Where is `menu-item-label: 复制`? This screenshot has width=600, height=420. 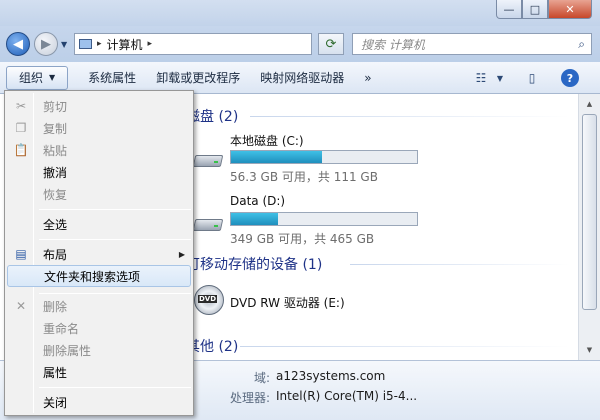 menu-item-label: 复制 is located at coordinates (55, 128).